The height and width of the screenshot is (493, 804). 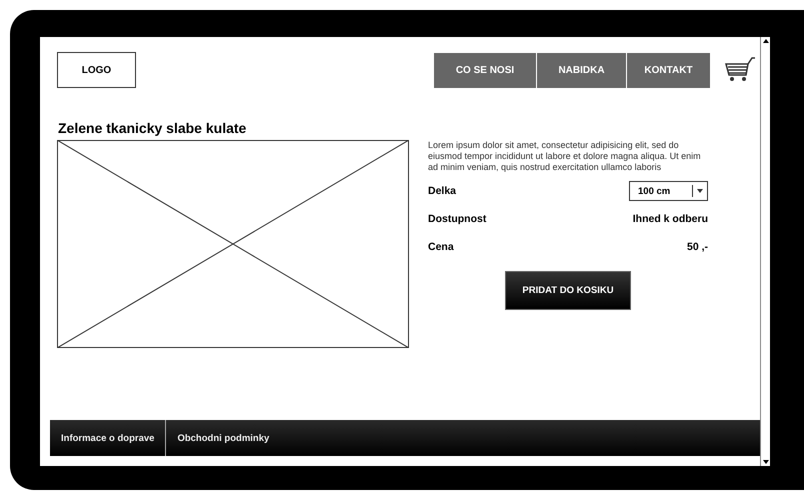 I want to click on attribute-label: Delka, so click(x=442, y=191).